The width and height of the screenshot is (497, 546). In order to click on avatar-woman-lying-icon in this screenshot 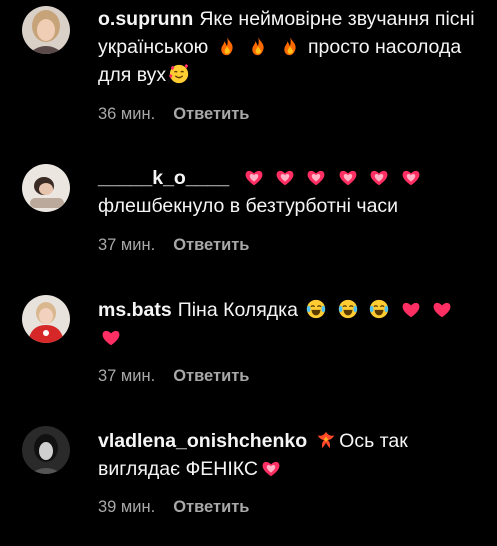, I will do `click(46, 188)`.